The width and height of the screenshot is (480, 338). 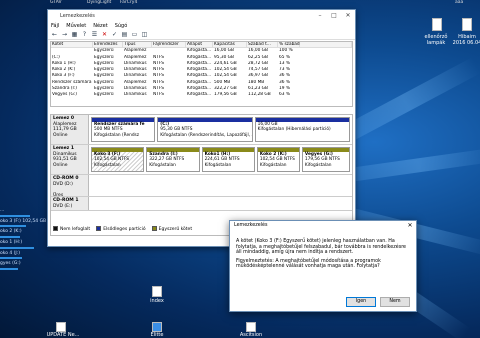 I want to click on menu-bar: Fájl Művelet Nézet Súgó, so click(x=201, y=25).